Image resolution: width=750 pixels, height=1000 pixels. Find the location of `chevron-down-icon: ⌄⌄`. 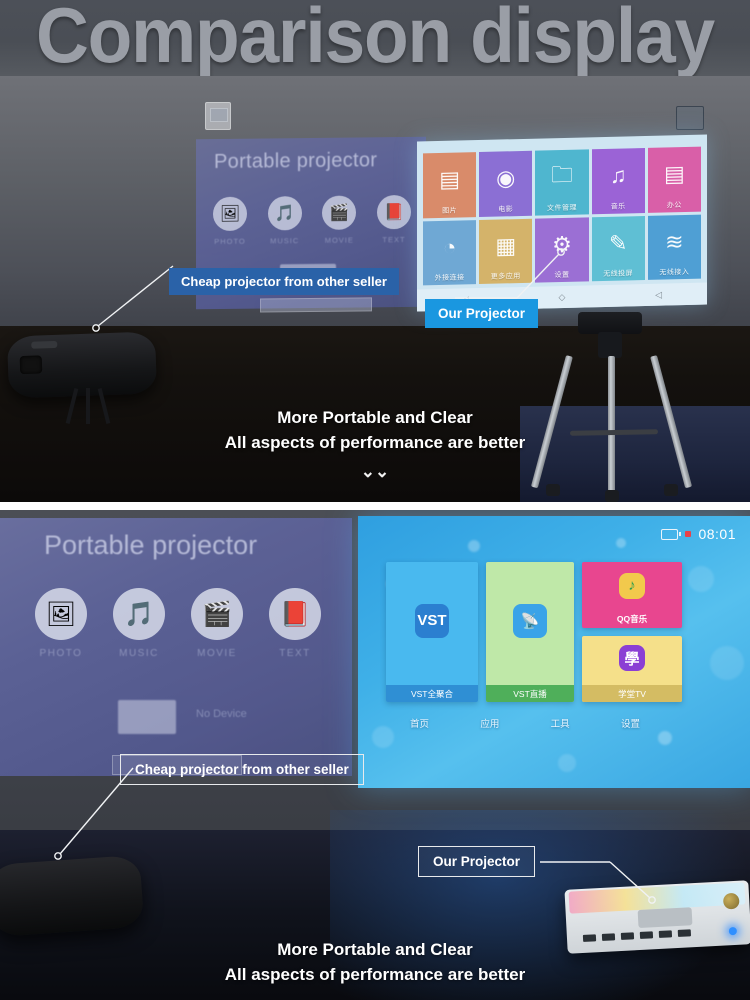

chevron-down-icon: ⌄⌄ is located at coordinates (375, 471).